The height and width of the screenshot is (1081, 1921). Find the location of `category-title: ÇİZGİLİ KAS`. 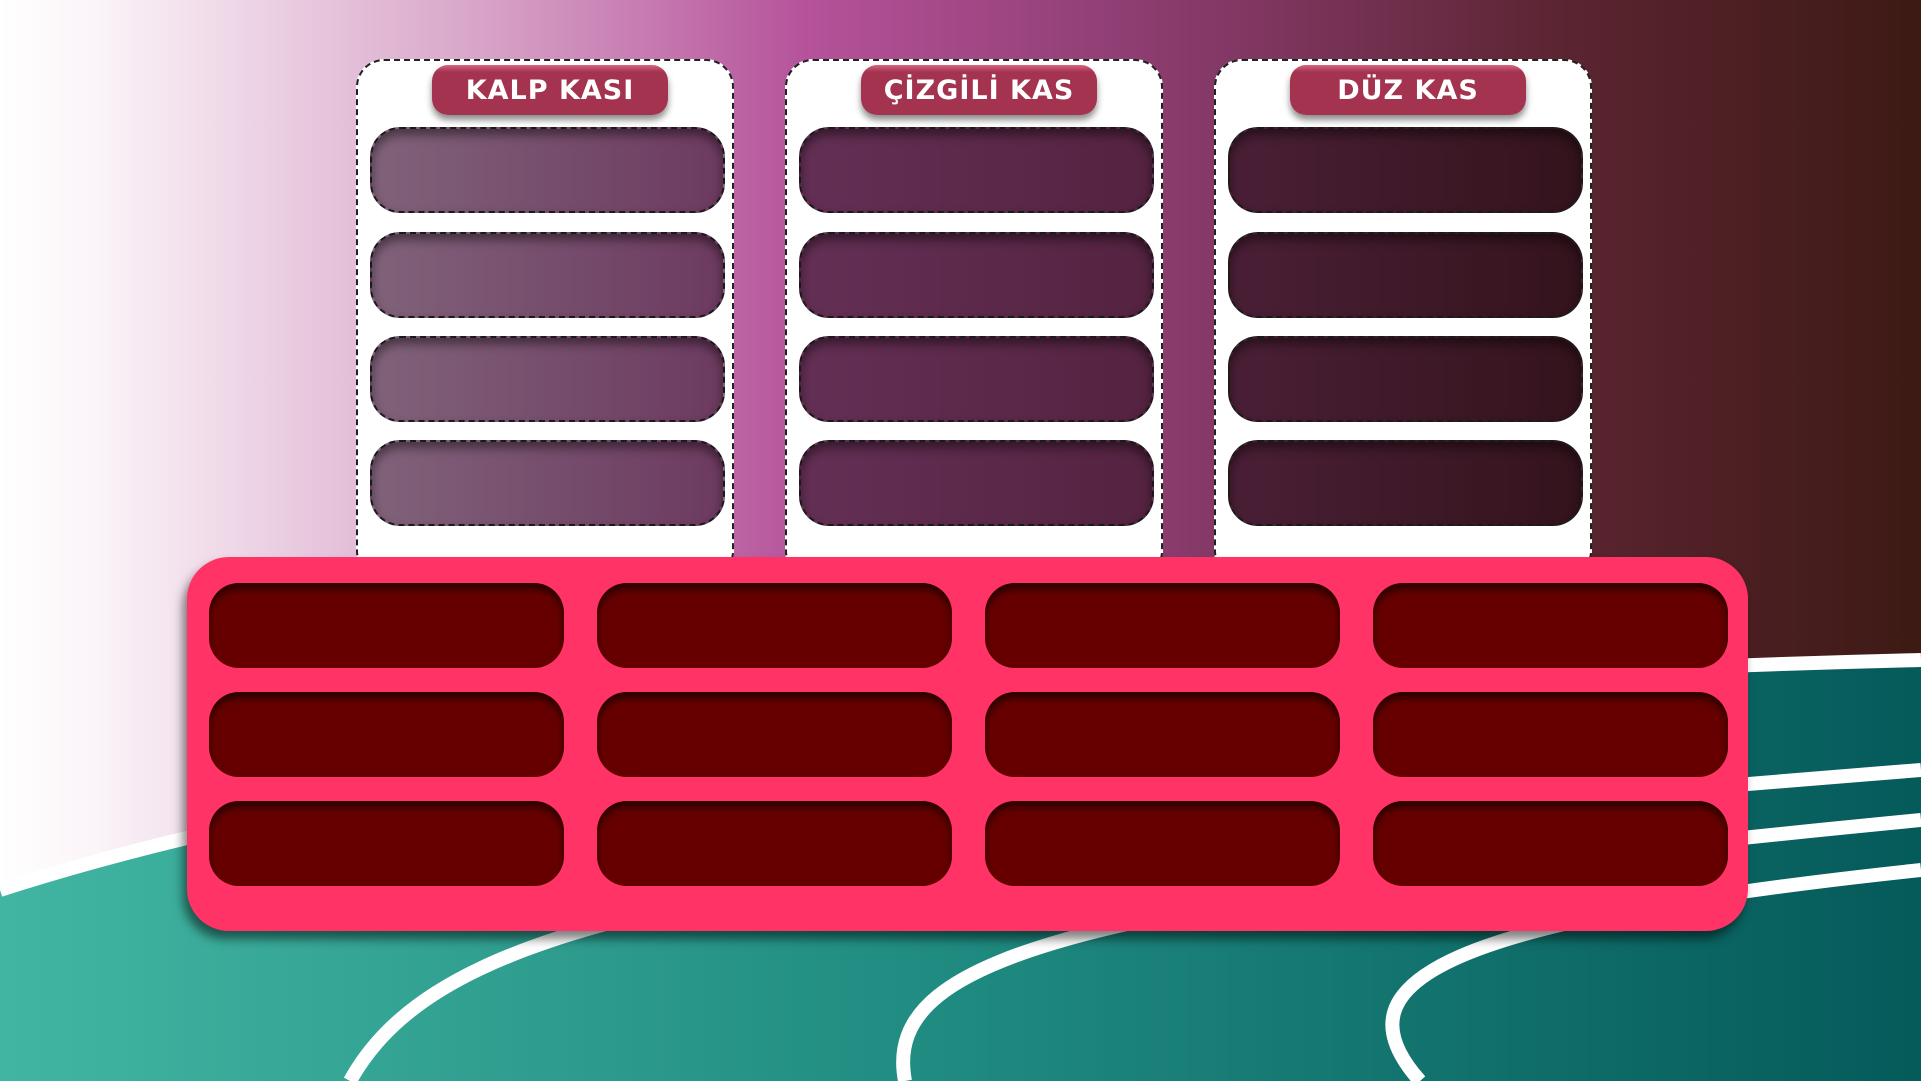

category-title: ÇİZGİLİ KAS is located at coordinates (979, 90).